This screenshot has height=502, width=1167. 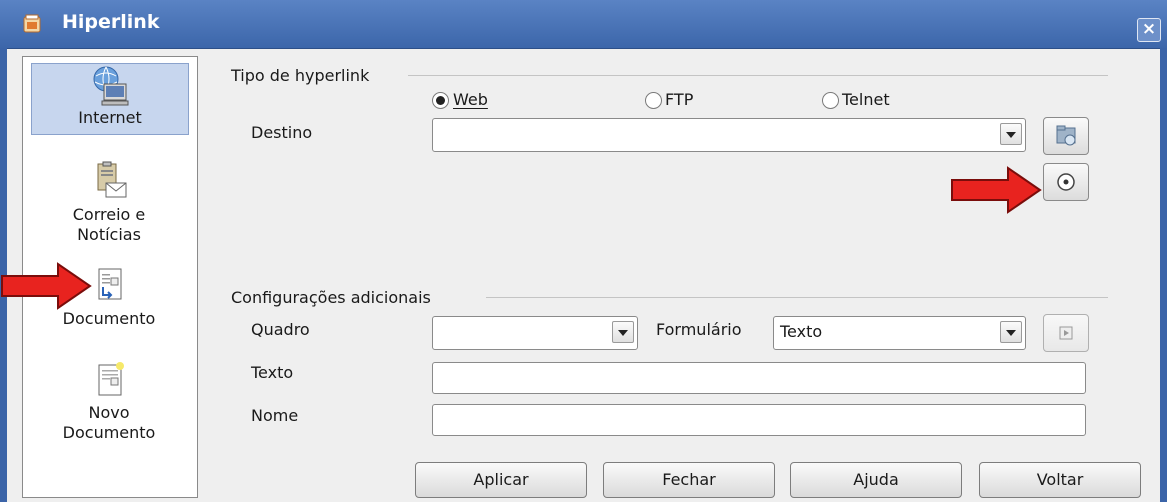 What do you see at coordinates (876, 480) in the screenshot?
I see `help-button: Ajuda` at bounding box center [876, 480].